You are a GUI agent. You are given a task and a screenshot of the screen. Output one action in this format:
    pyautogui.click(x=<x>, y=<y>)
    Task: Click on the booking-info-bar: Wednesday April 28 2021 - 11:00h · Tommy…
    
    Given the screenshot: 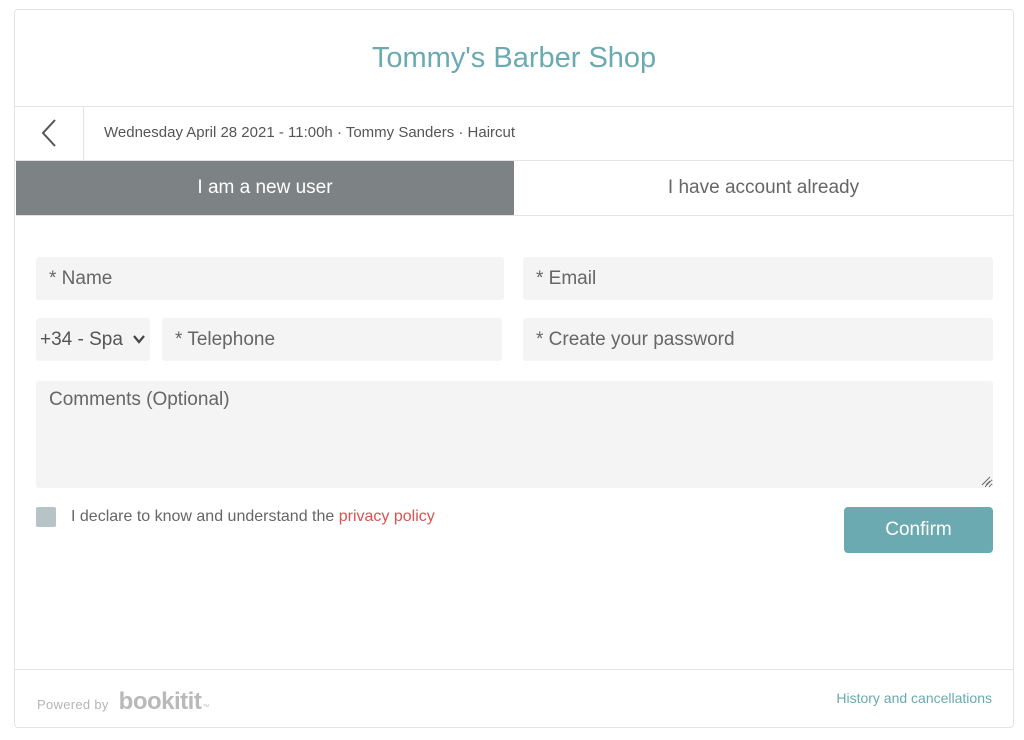 What is the action you would take?
    pyautogui.click(x=514, y=133)
    